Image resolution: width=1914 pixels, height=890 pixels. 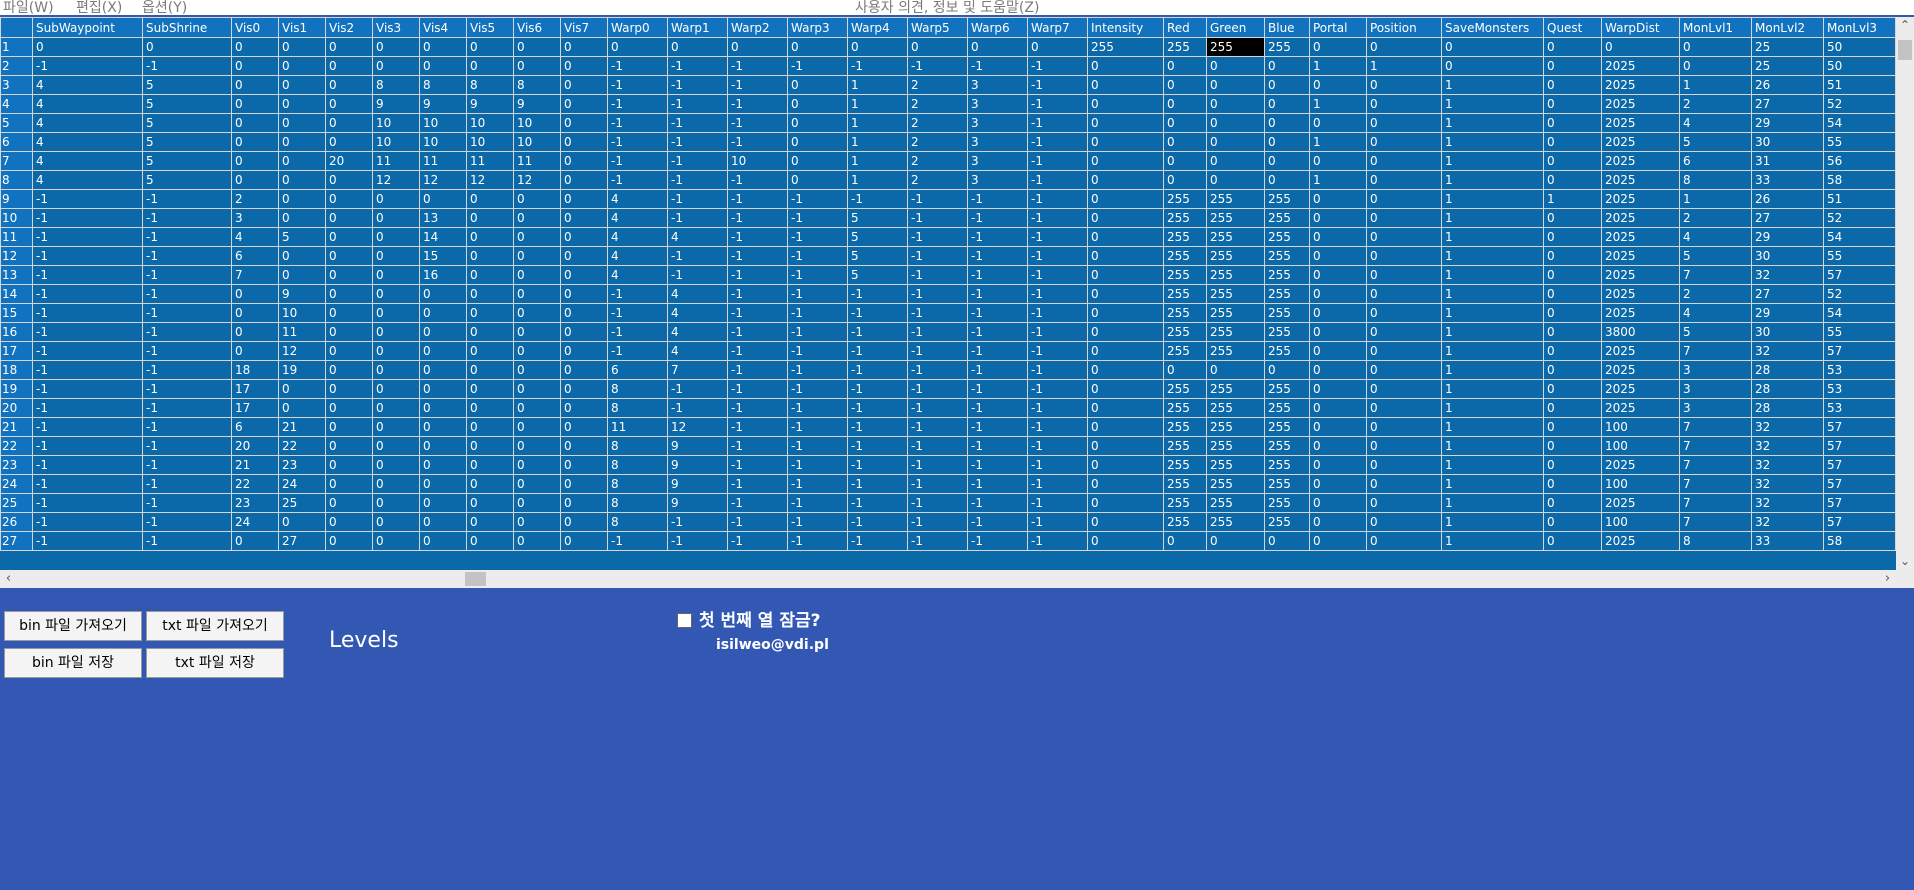 I want to click on row-header: 24, so click(x=16, y=484).